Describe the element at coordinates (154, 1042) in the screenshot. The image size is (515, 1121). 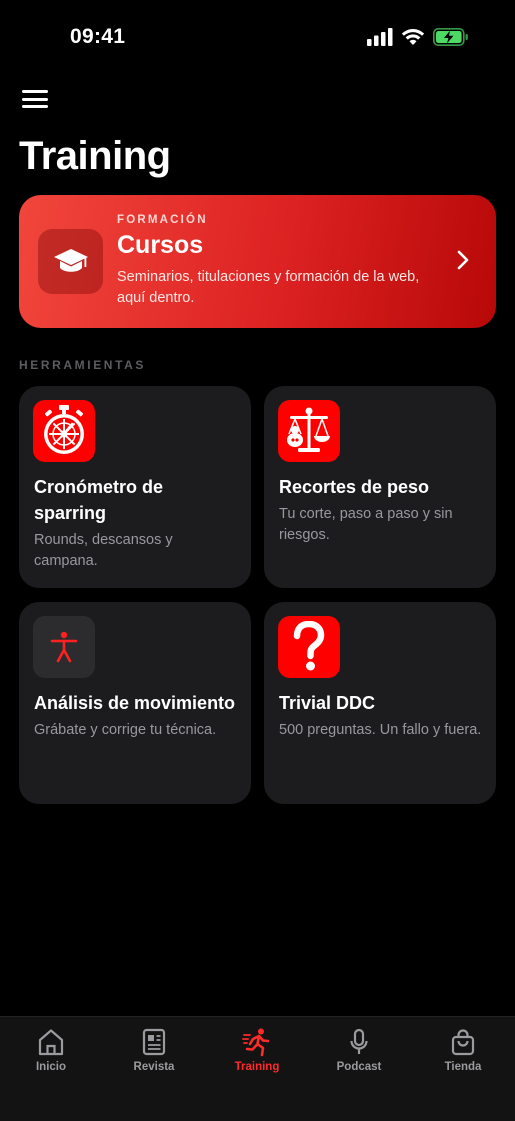
I see `newspaper-icon` at that location.